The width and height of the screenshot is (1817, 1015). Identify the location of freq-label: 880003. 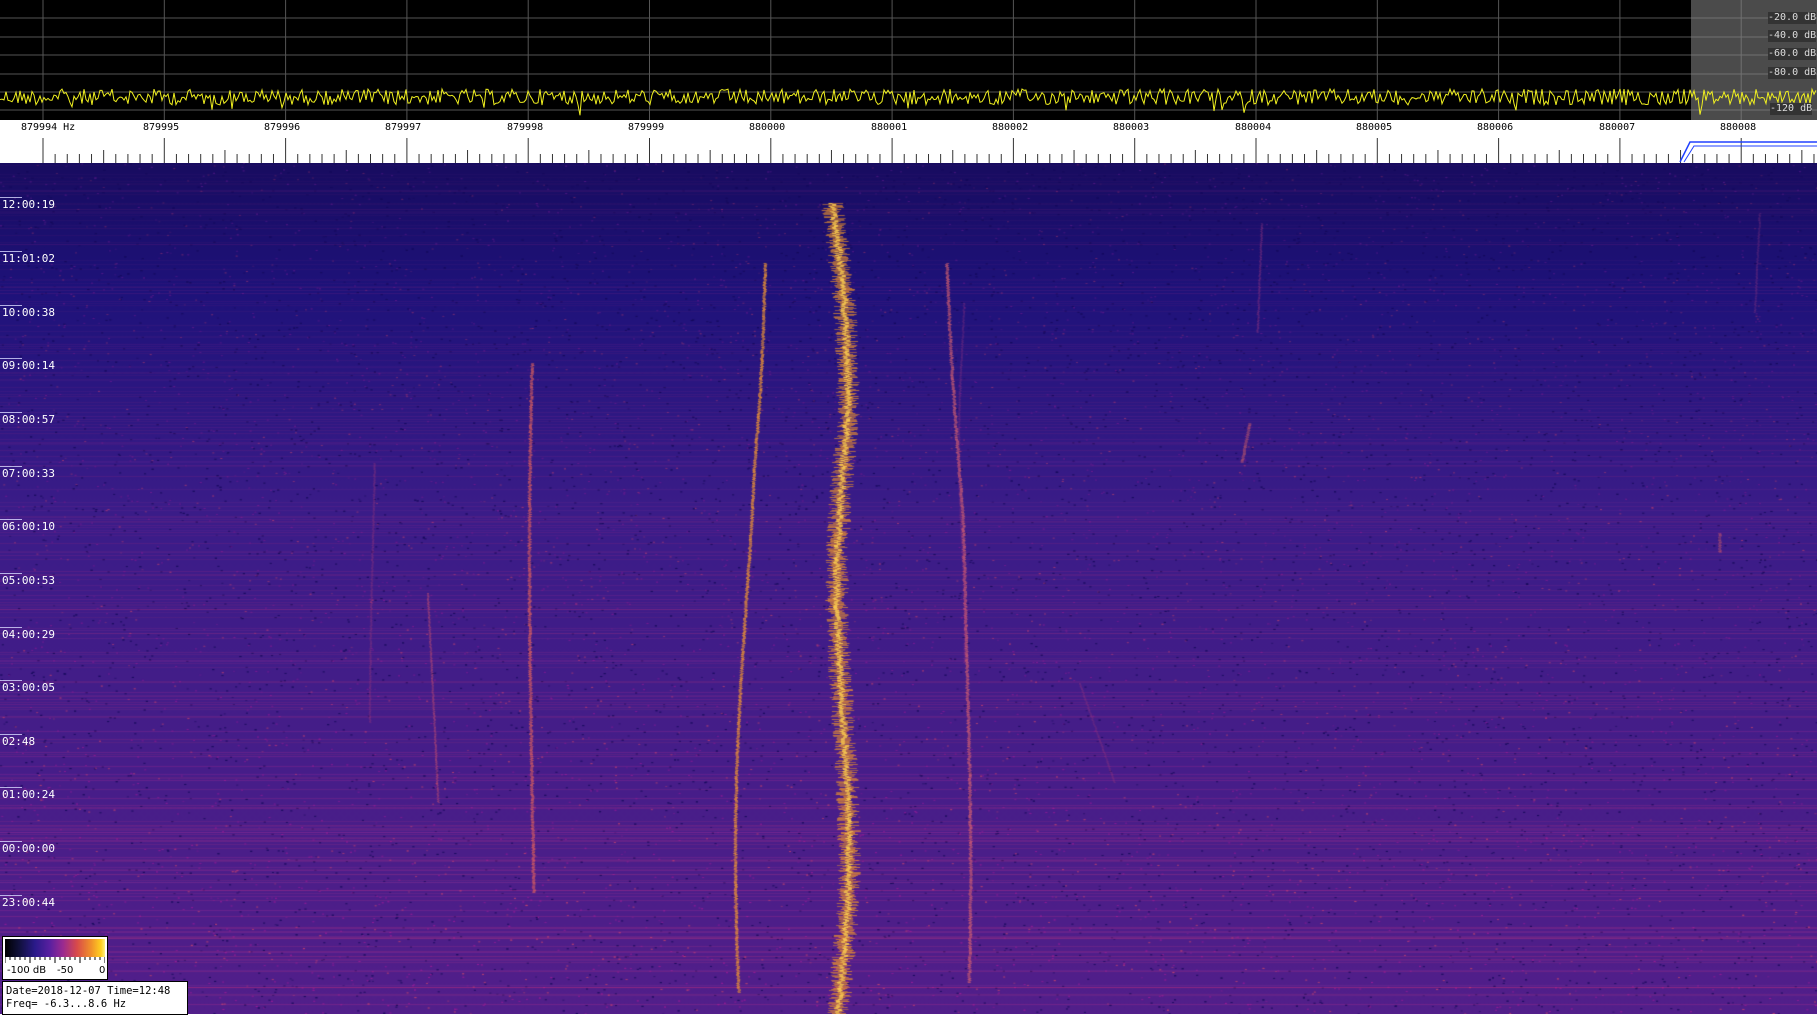
(1131, 127).